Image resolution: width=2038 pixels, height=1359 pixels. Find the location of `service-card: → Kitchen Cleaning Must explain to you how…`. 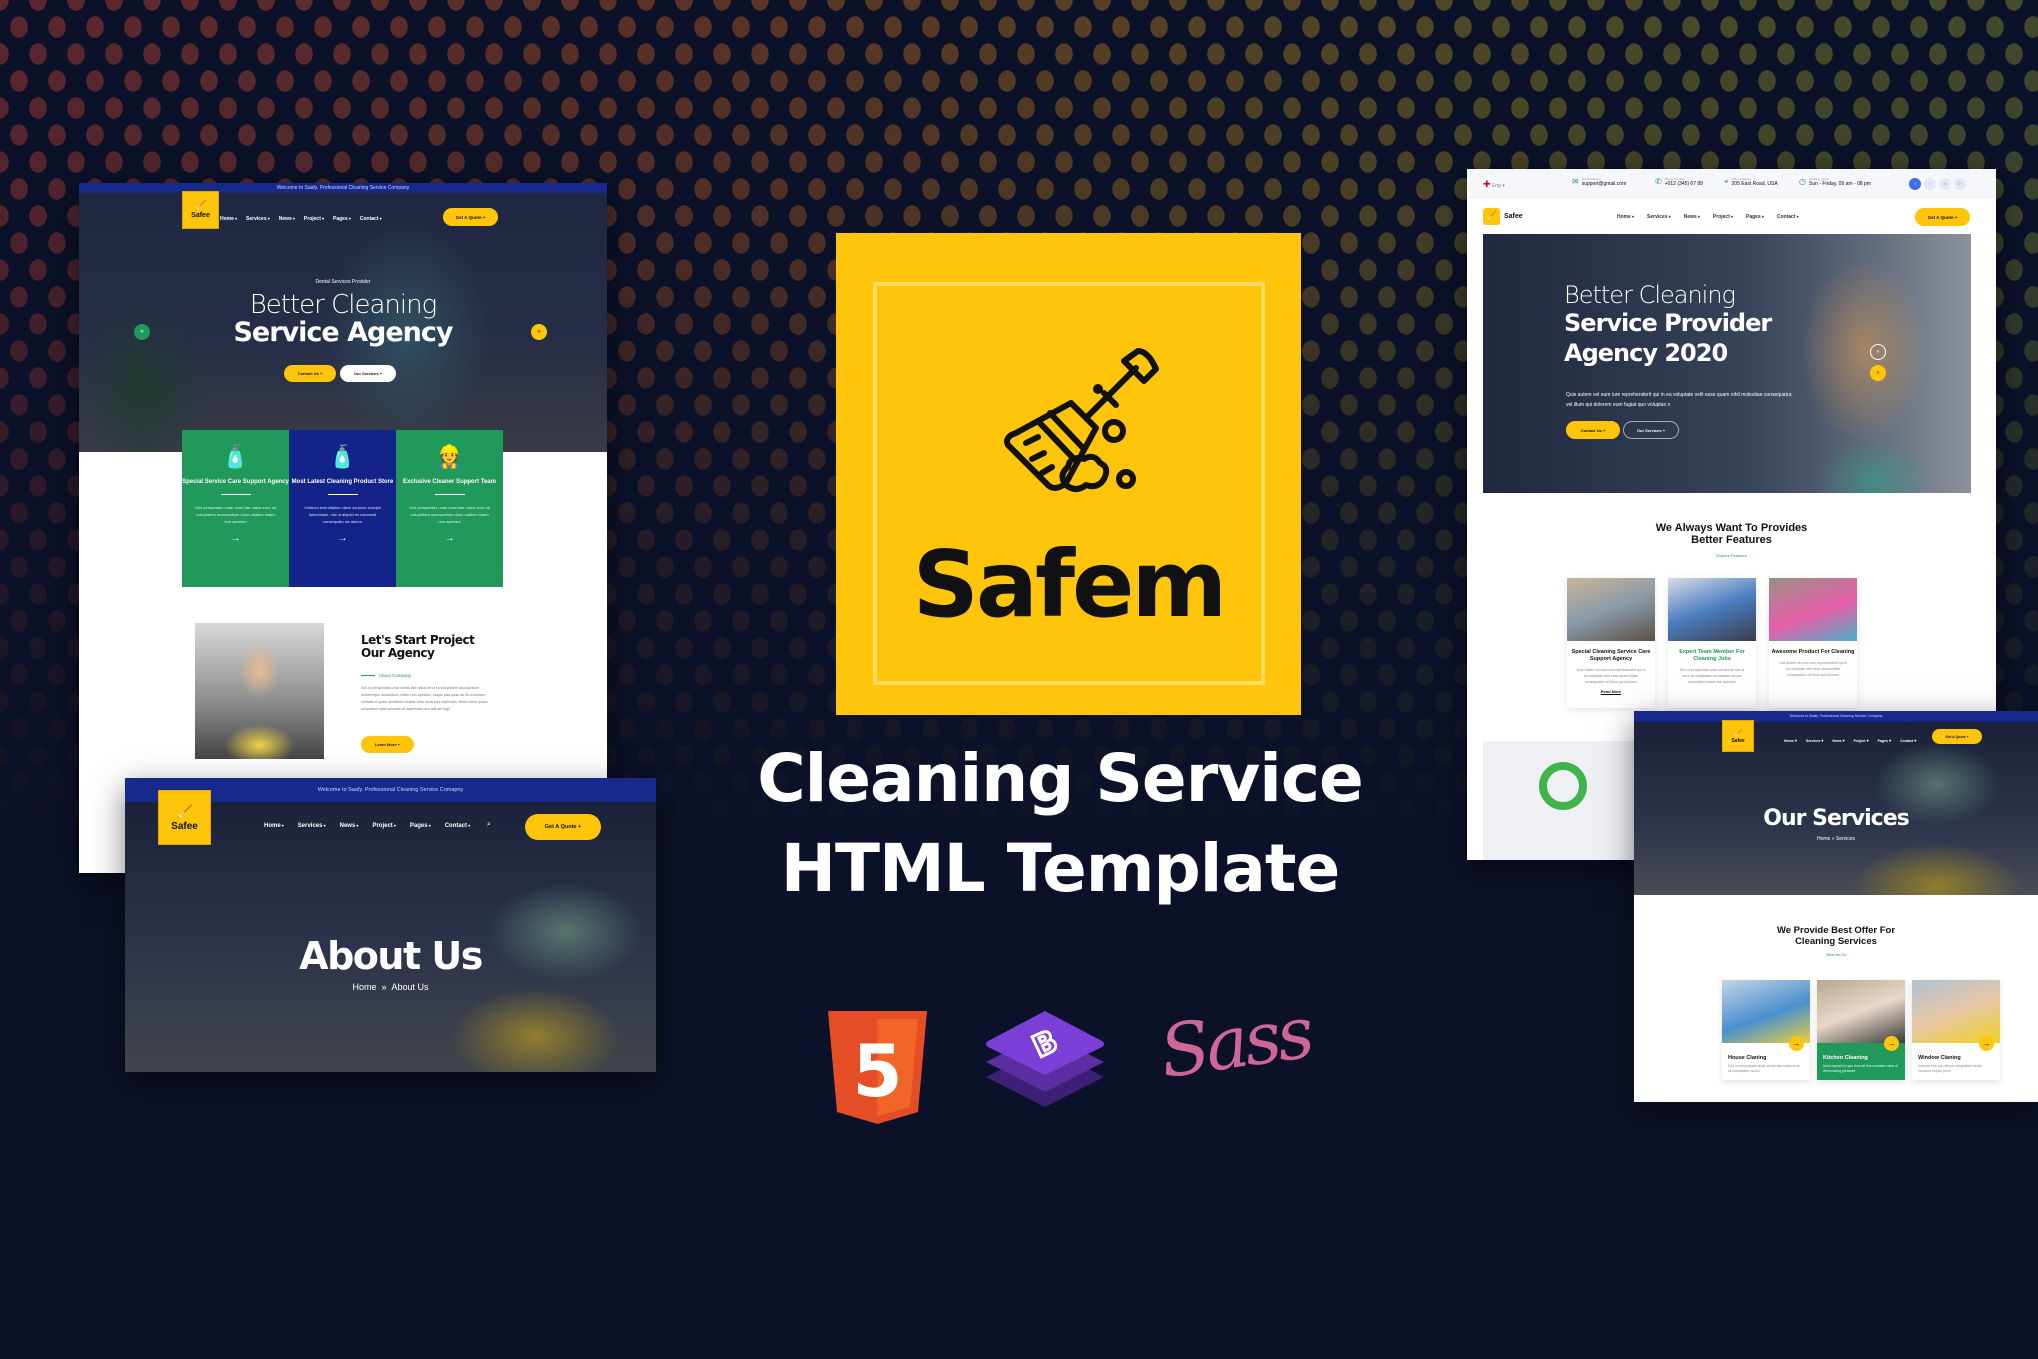

service-card: → Kitchen Cleaning Must explain to you how… is located at coordinates (1861, 1030).